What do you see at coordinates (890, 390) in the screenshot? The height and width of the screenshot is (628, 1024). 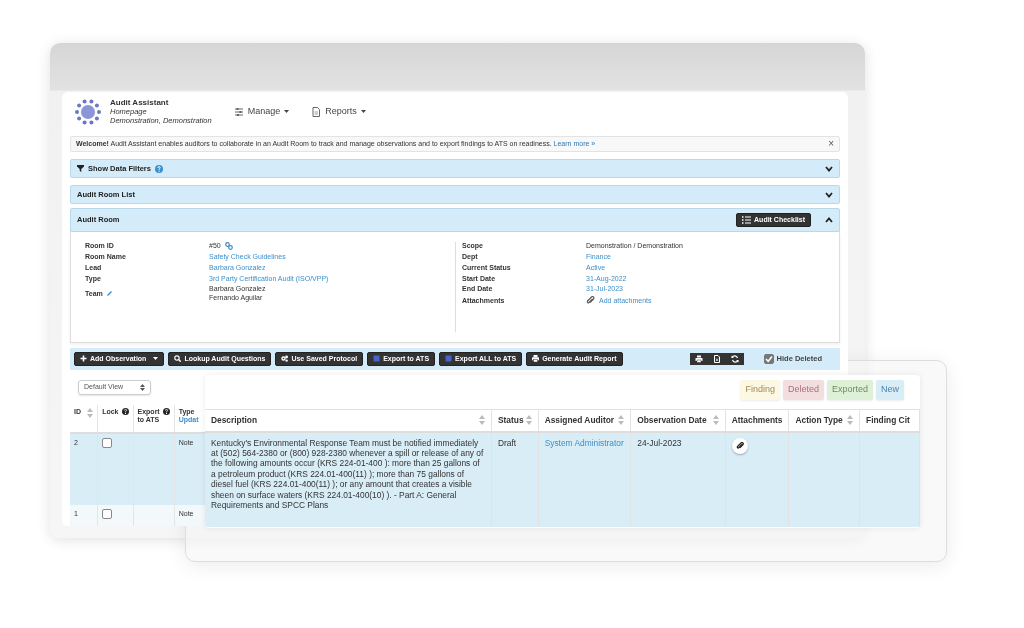 I see `legend-tag: New` at bounding box center [890, 390].